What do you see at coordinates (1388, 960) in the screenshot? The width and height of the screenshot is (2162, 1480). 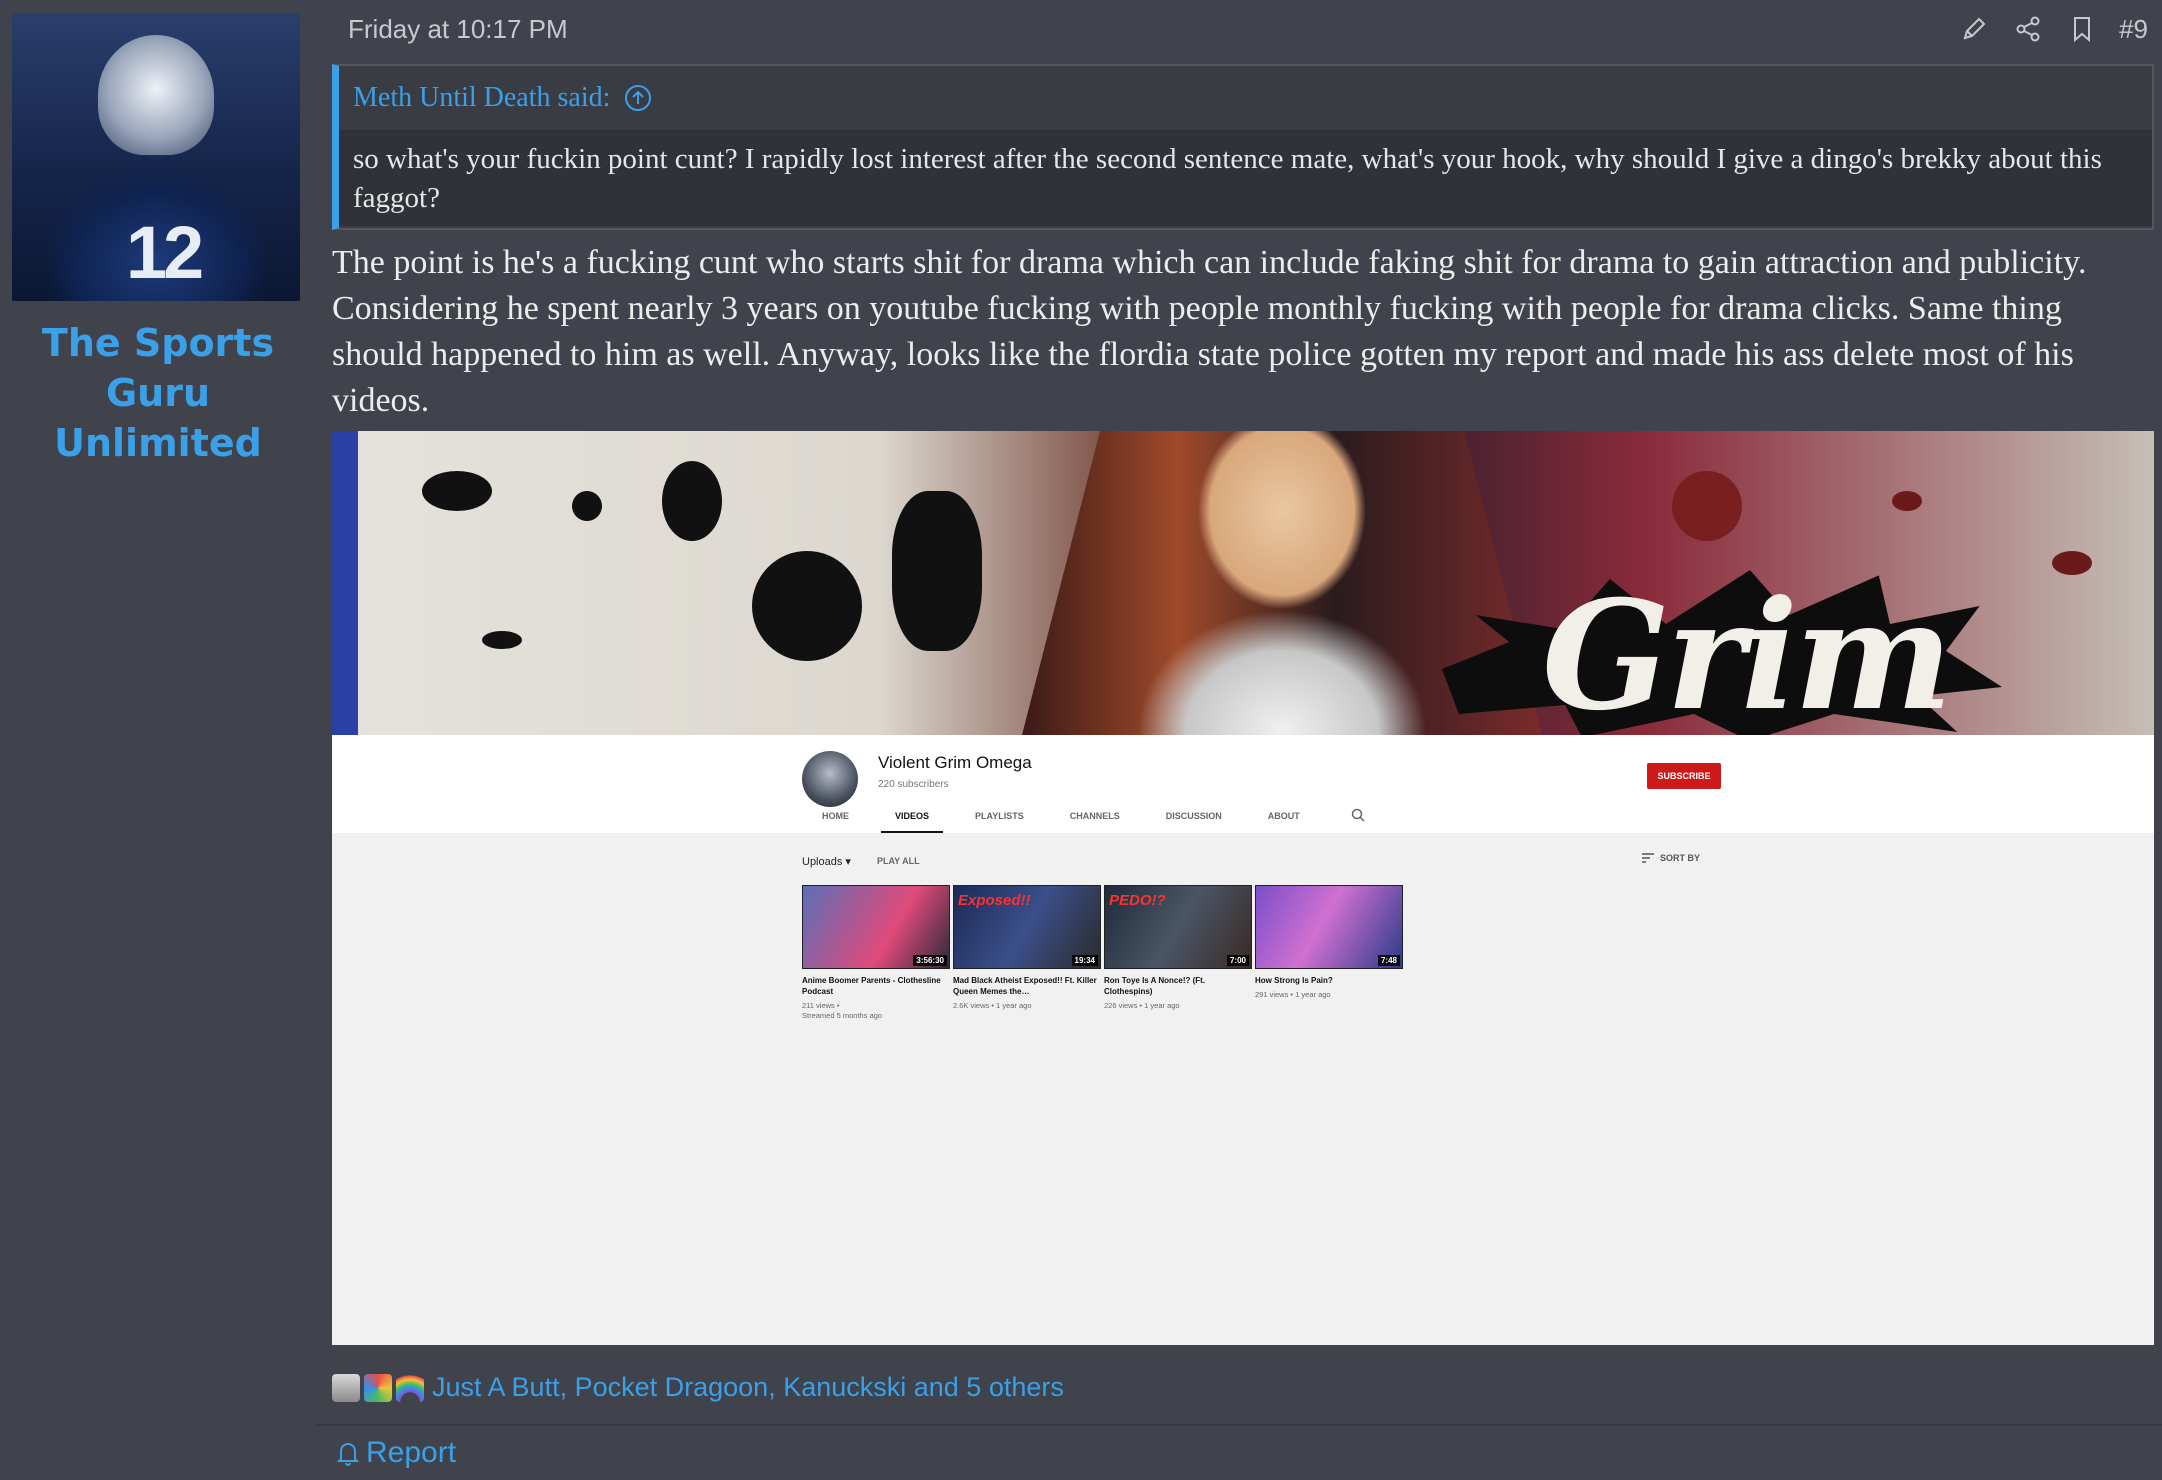 I see `video-duration: 7:48` at bounding box center [1388, 960].